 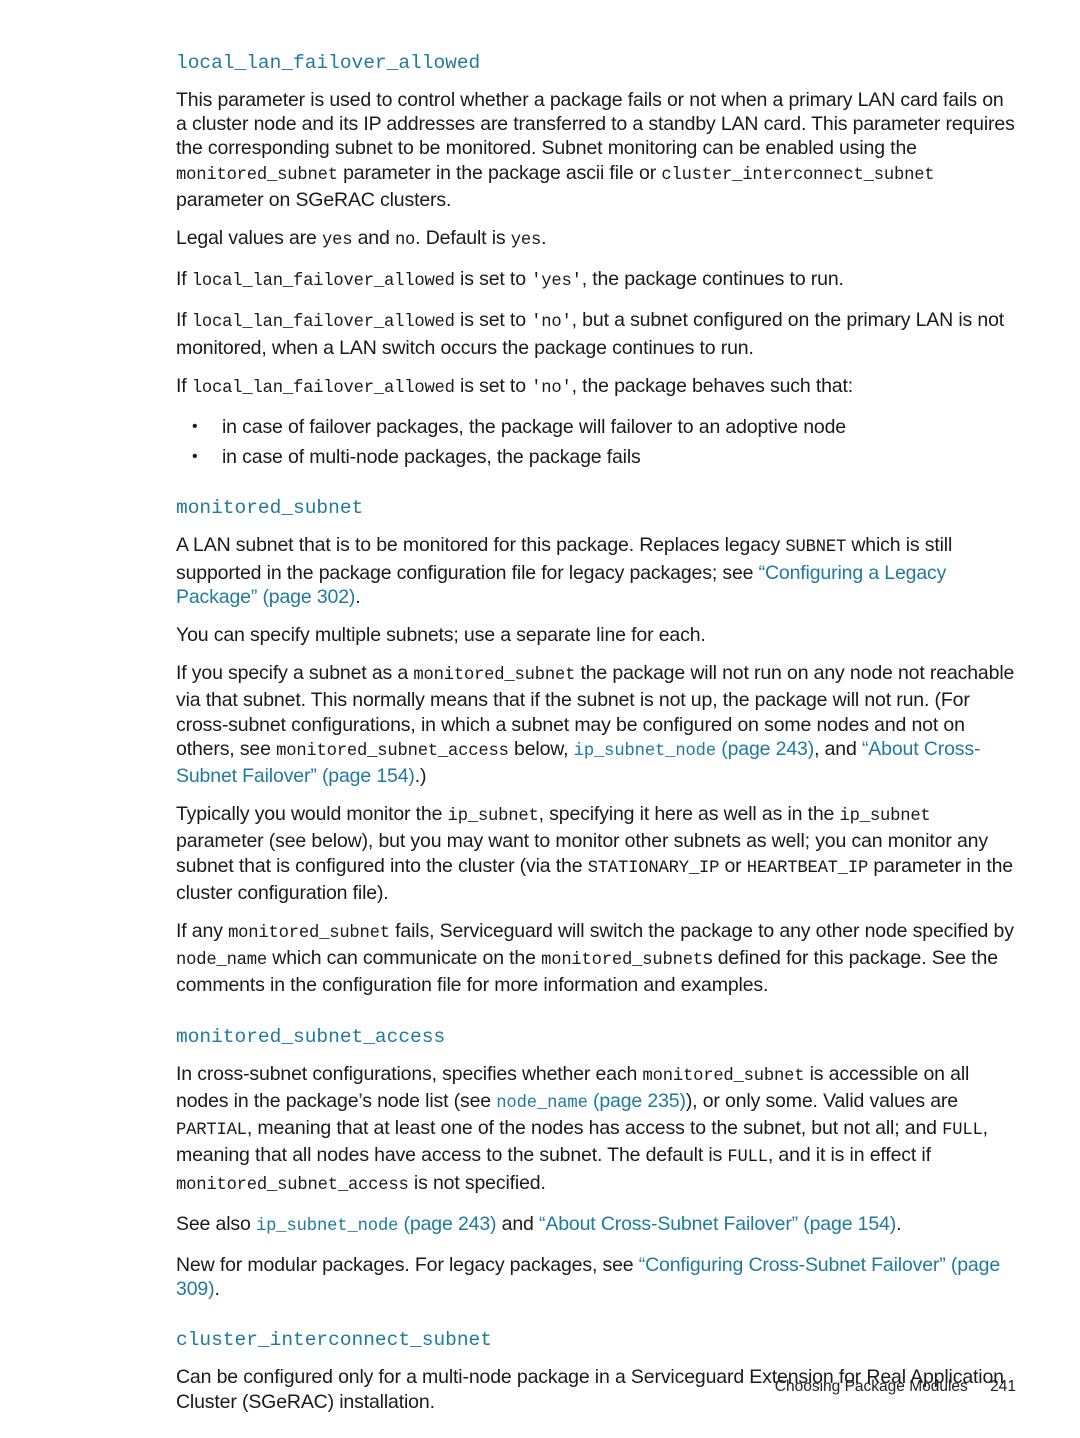 What do you see at coordinates (541, 748) in the screenshot?
I see `text-span: below,` at bounding box center [541, 748].